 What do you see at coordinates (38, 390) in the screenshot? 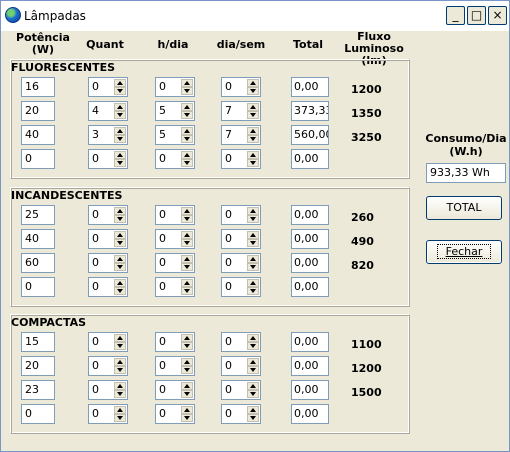
I see `potencia-input: 23` at bounding box center [38, 390].